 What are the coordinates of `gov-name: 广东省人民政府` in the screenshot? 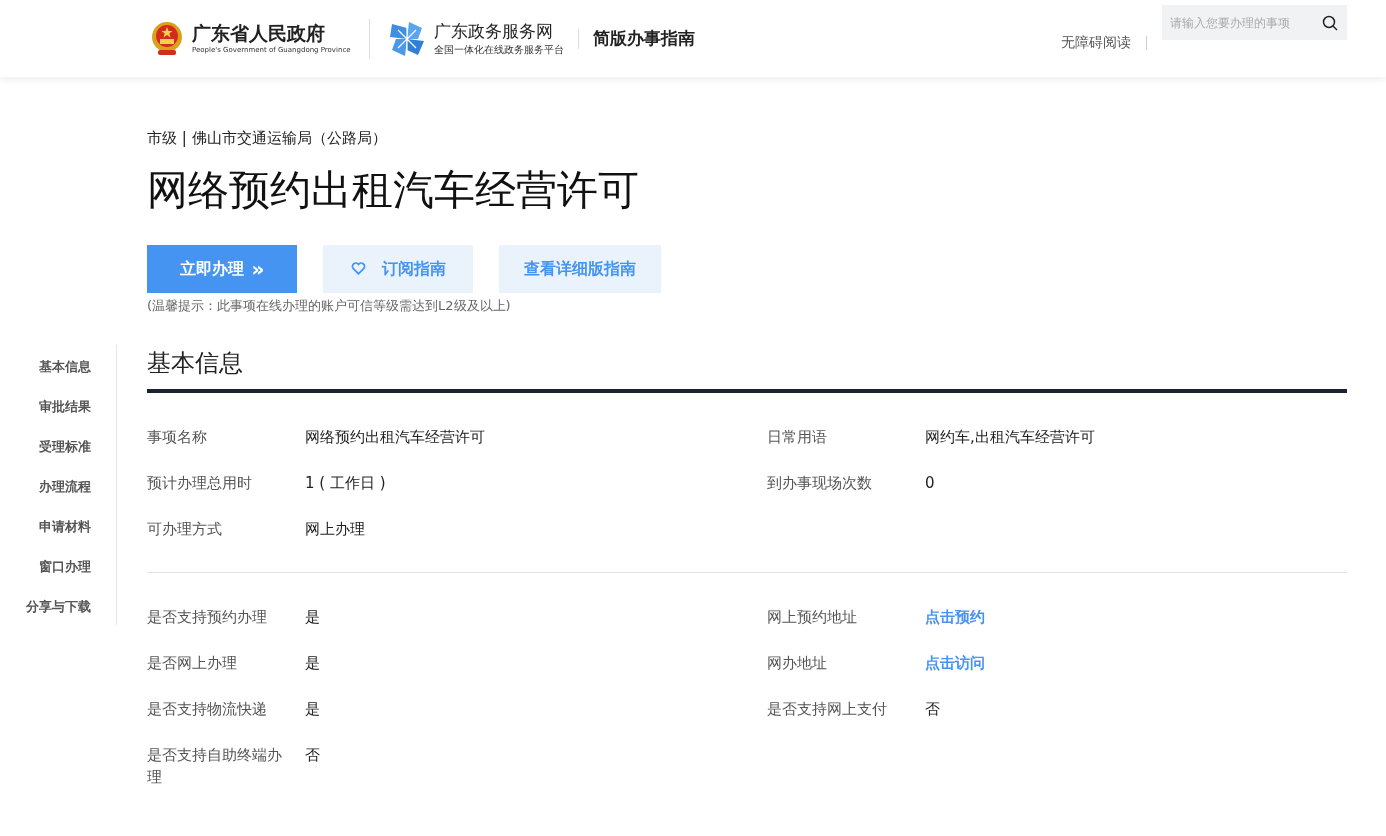 It's located at (259, 33).